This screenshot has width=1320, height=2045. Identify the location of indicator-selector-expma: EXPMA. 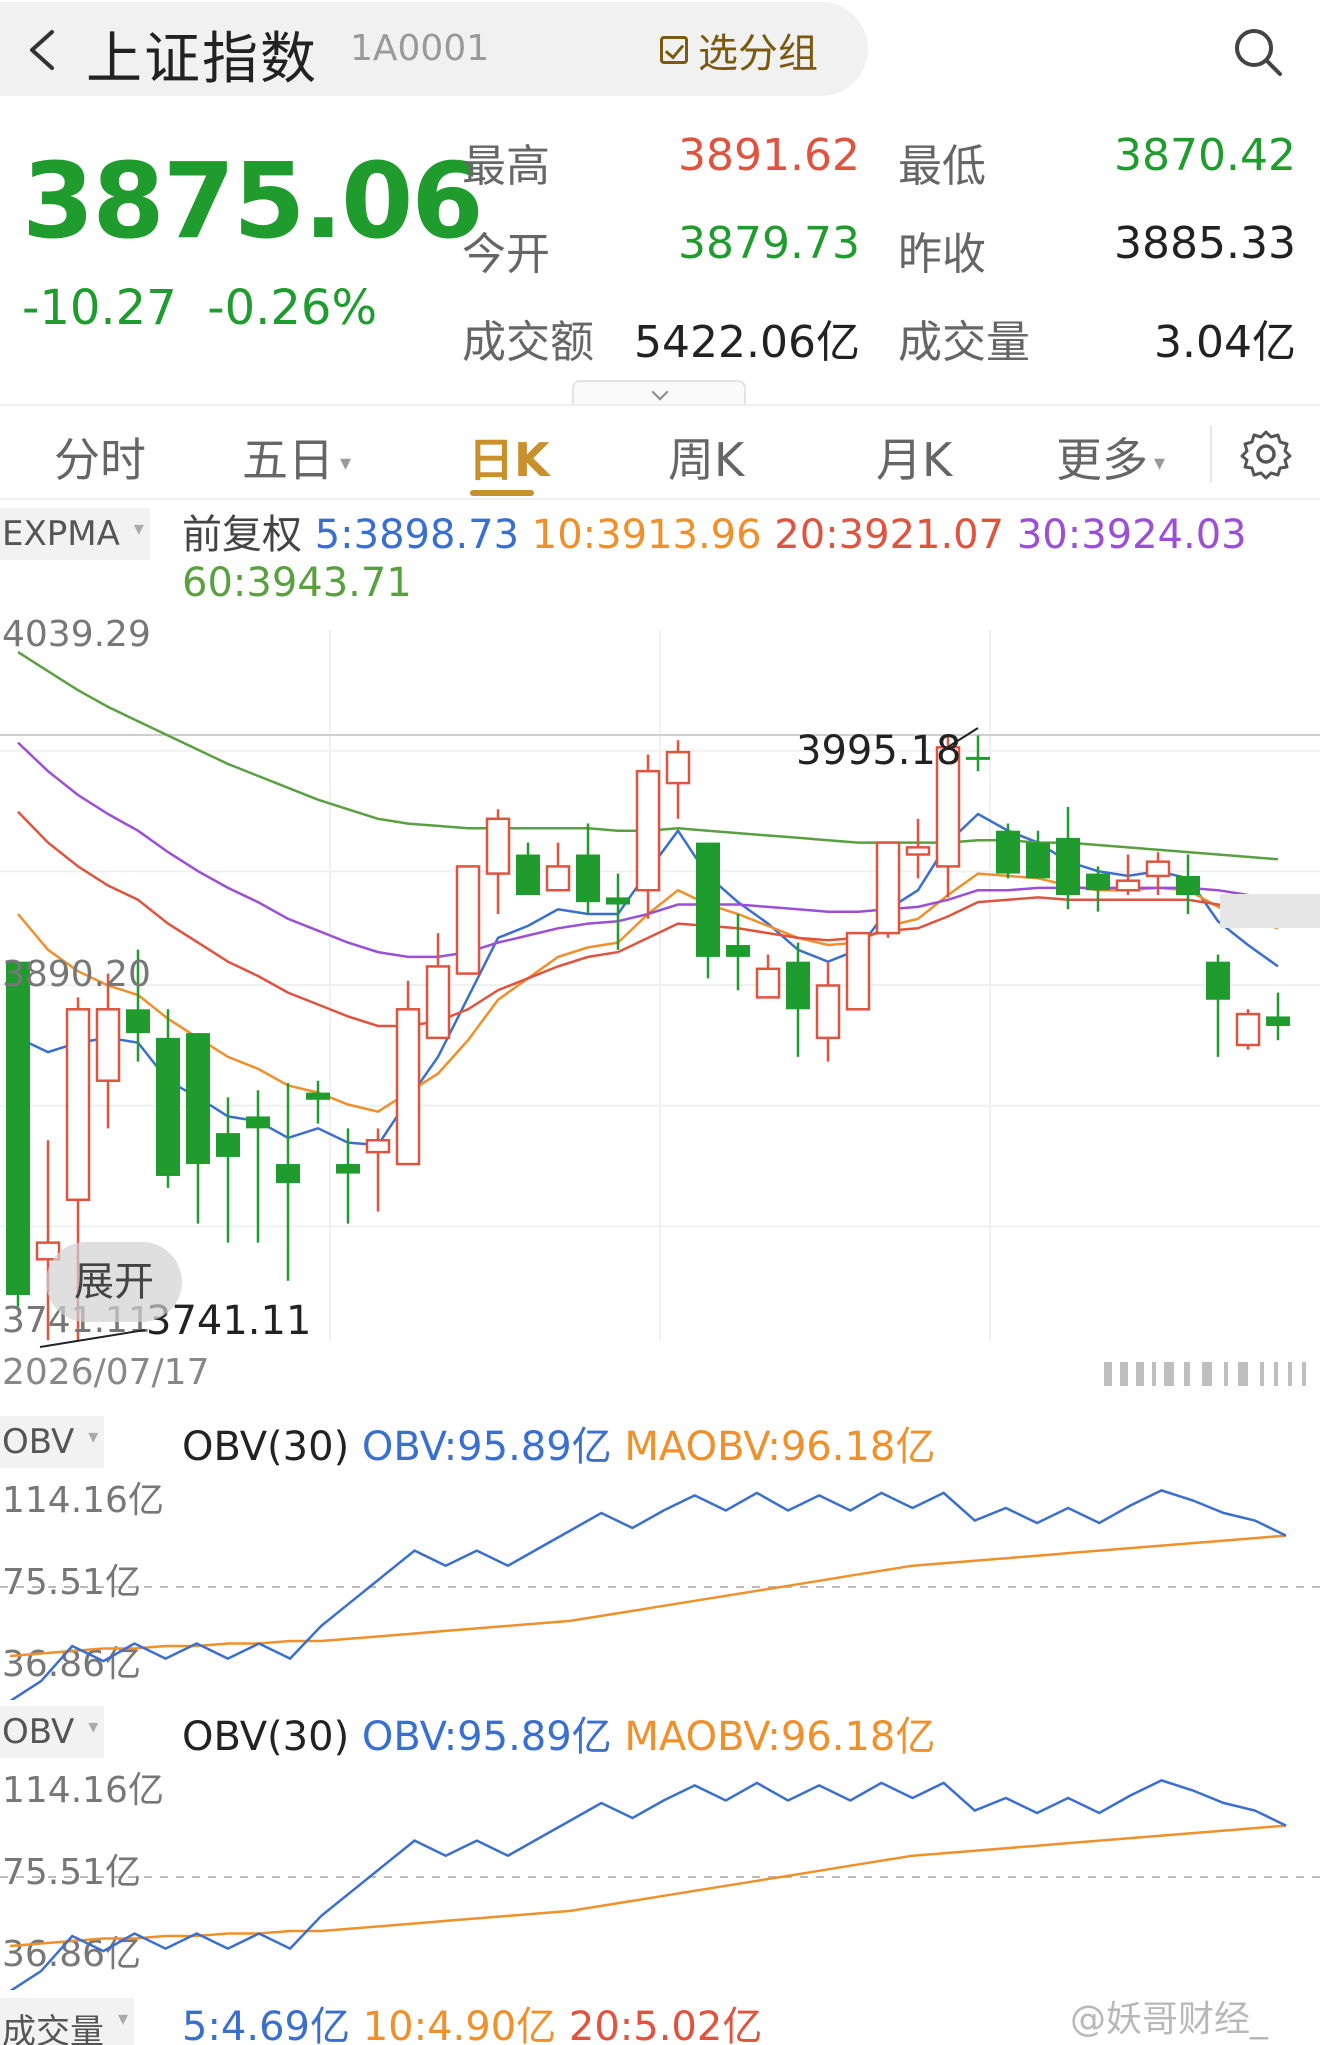
(75, 534).